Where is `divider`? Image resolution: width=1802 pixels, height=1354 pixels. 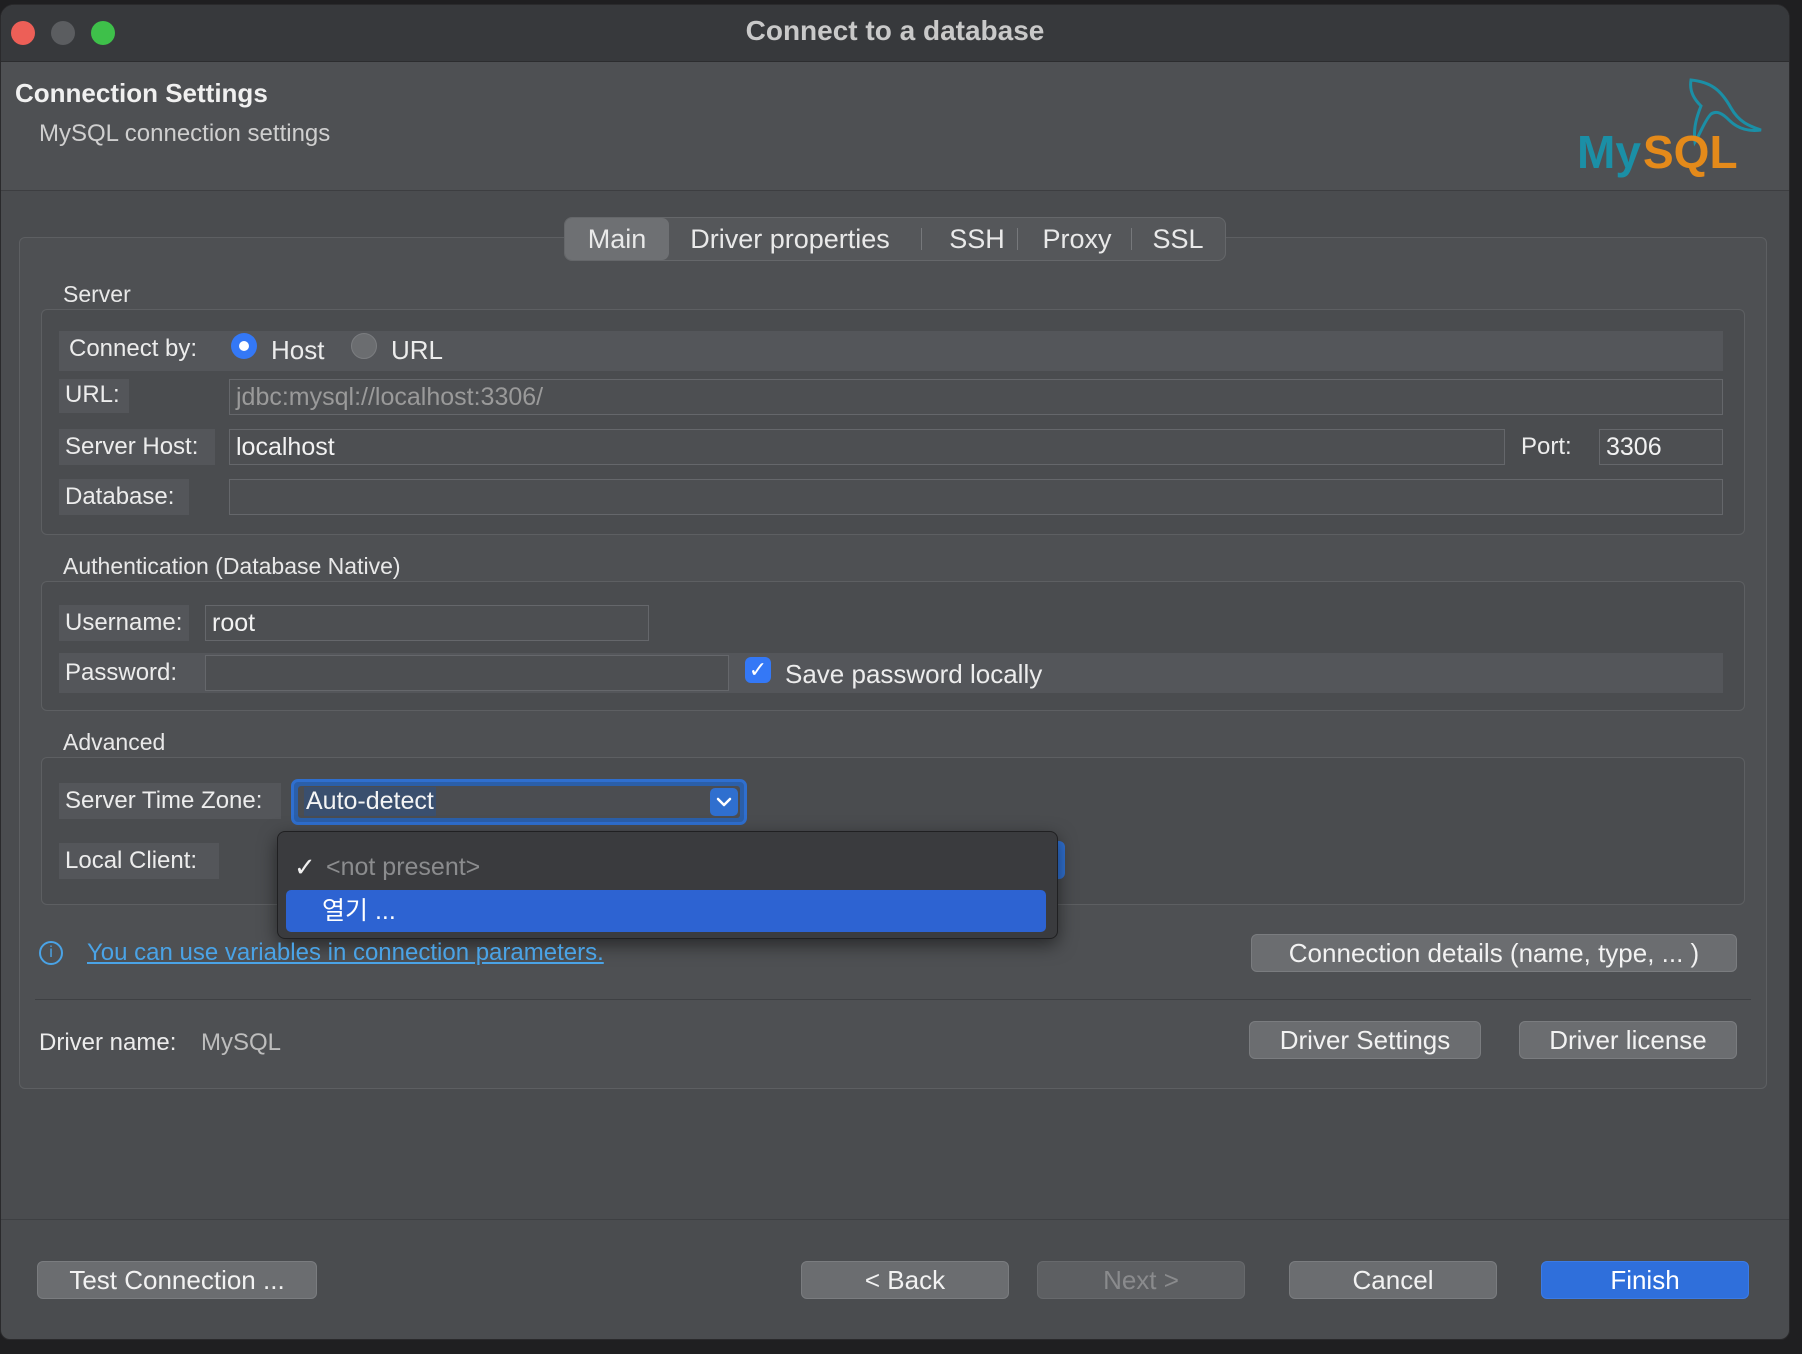 divider is located at coordinates (893, 999).